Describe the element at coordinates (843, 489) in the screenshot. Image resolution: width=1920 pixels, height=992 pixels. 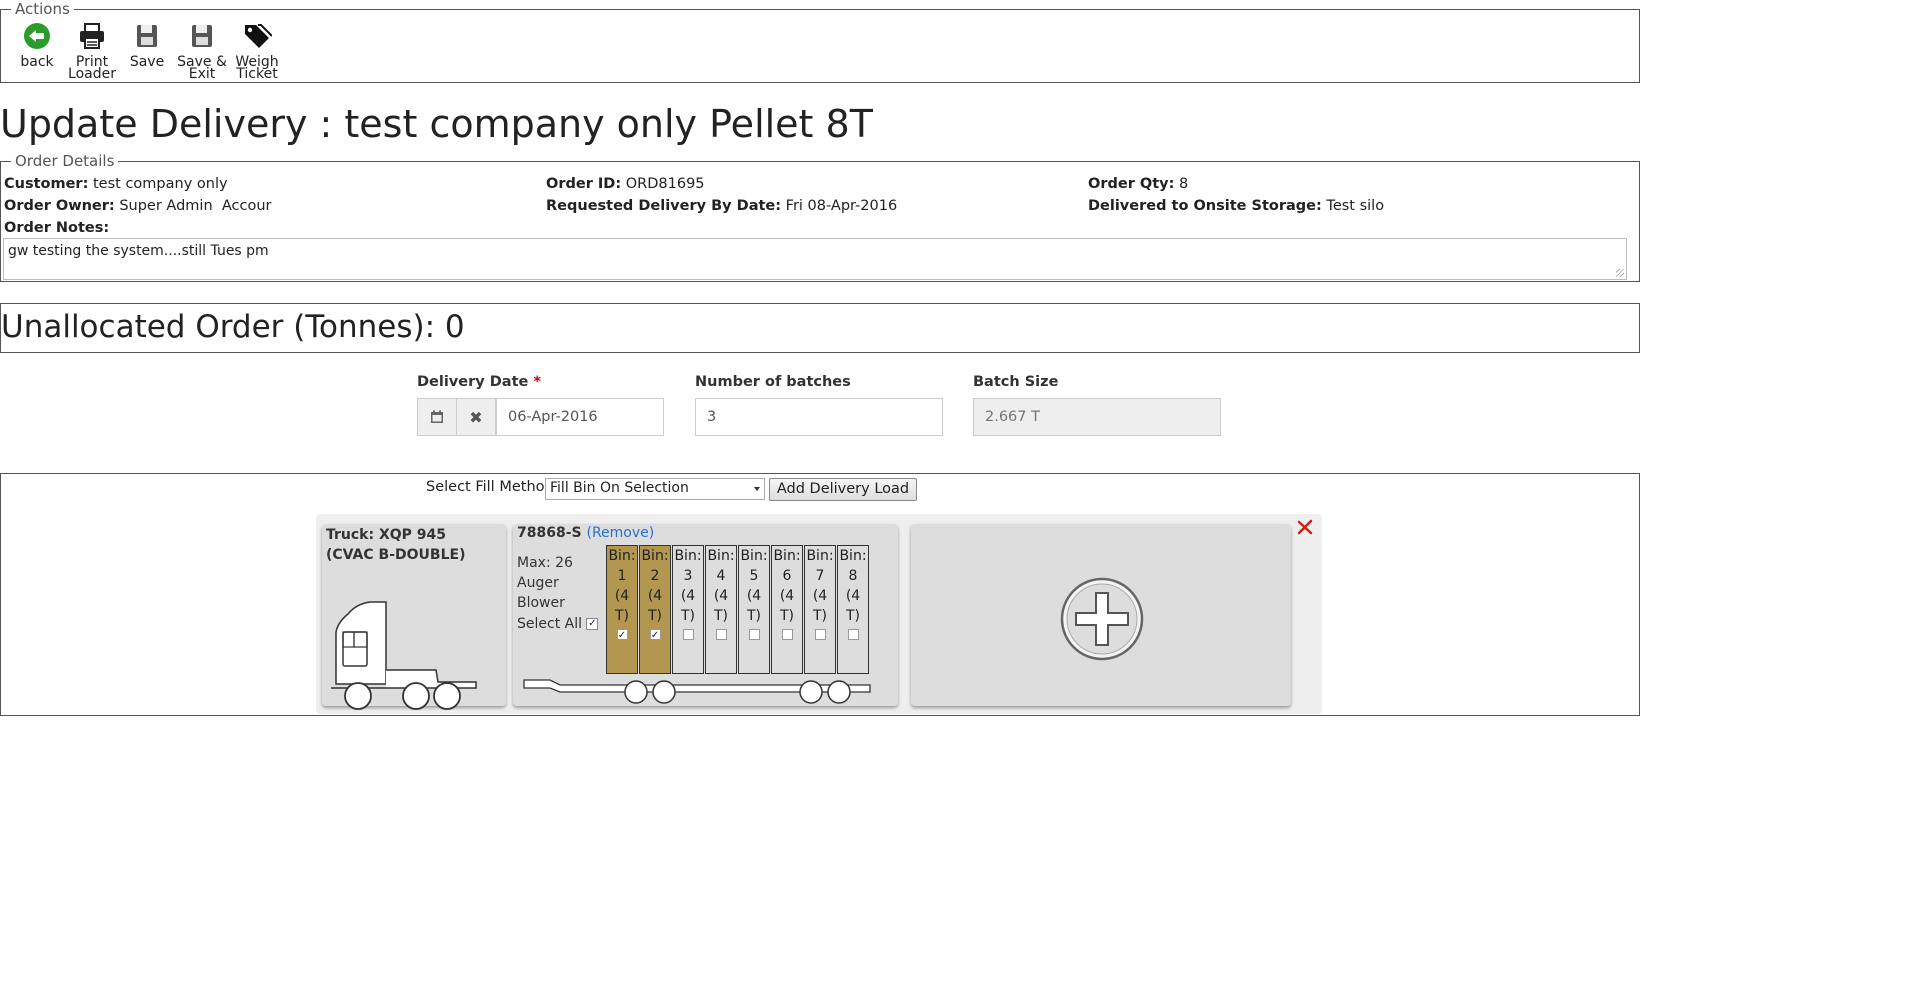
I see `add-delivery-load-button: Add Delivery Load` at that location.